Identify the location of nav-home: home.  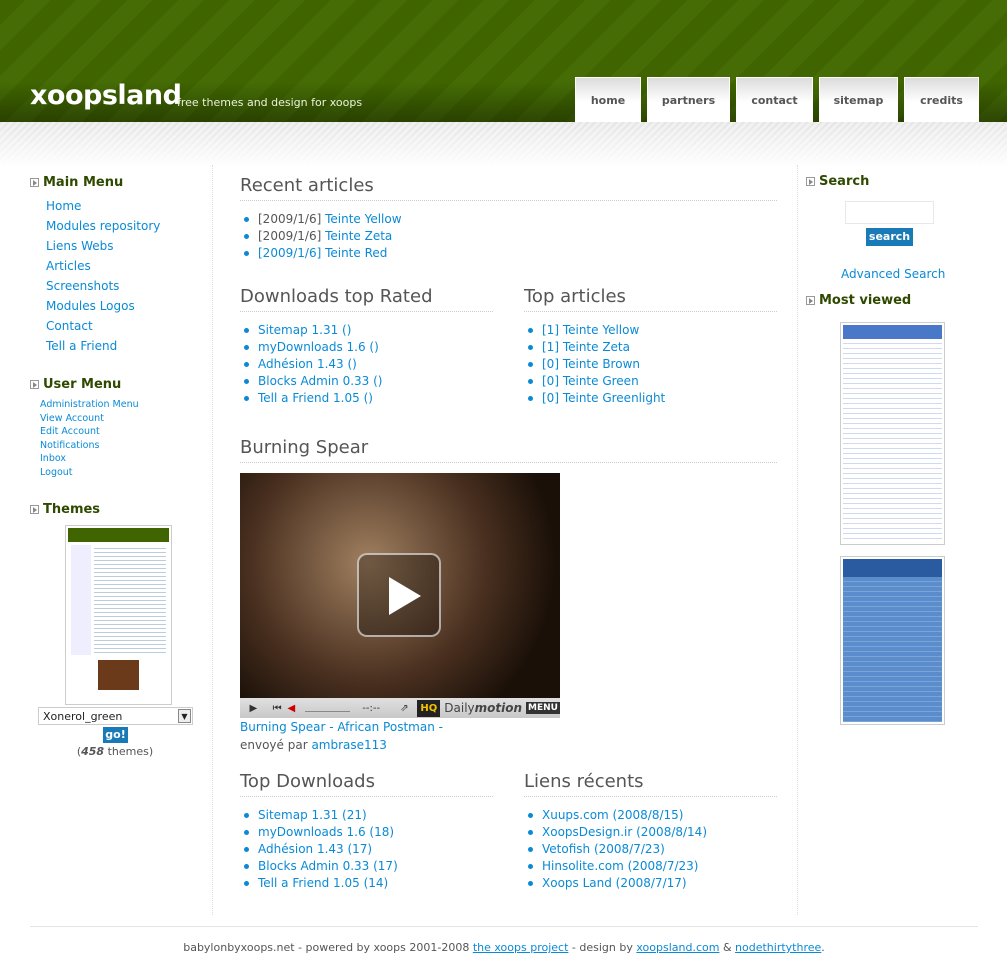
(608, 99).